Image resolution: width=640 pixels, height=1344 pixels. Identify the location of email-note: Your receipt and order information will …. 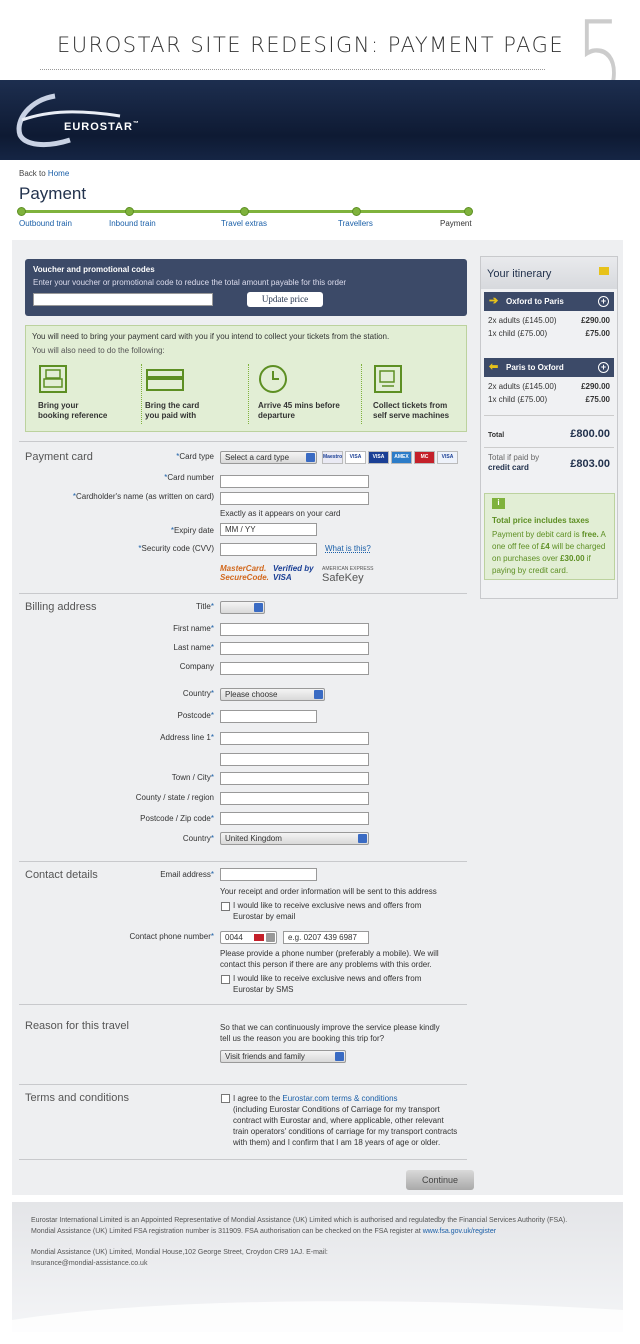
(328, 891).